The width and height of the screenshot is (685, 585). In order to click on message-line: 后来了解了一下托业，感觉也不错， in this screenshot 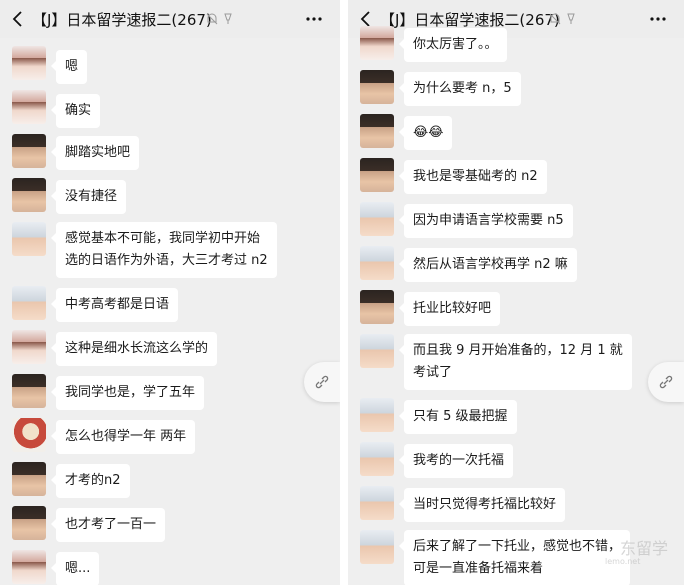, I will do `click(517, 546)`.